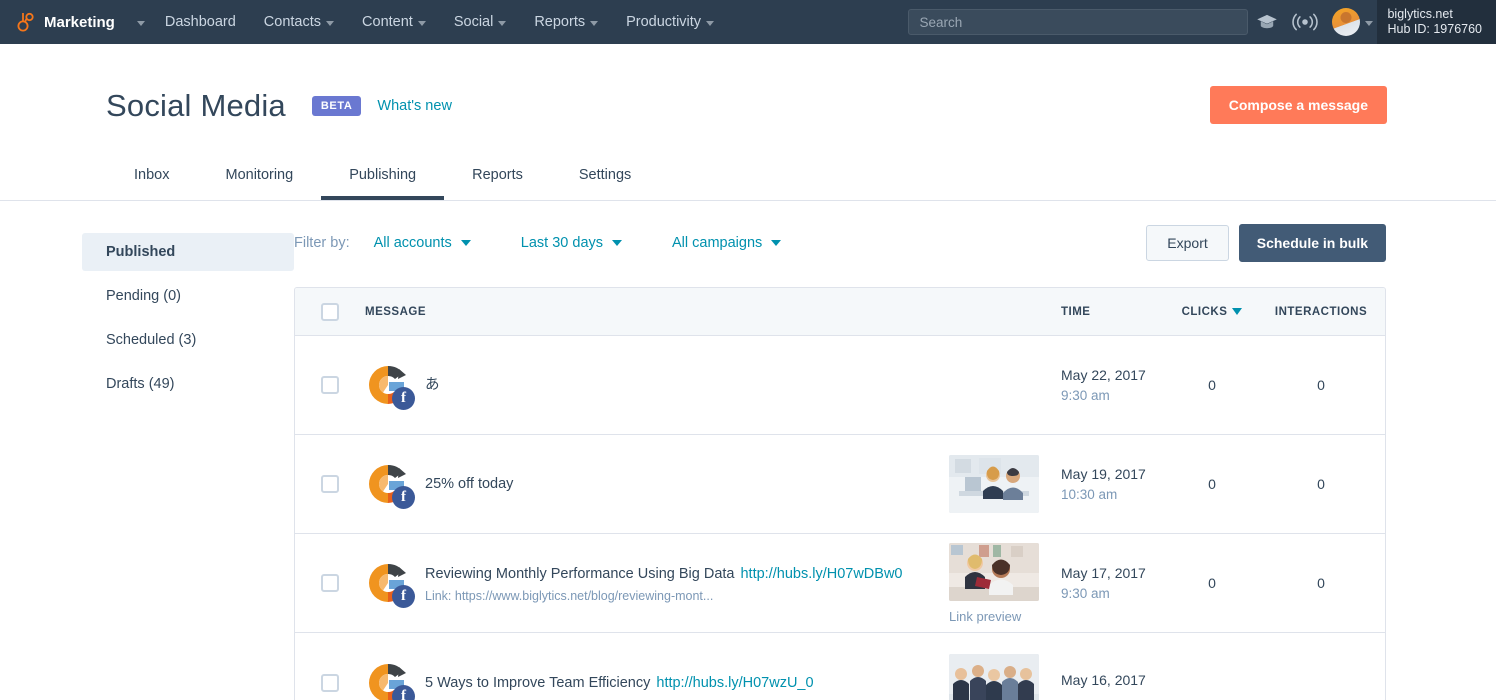 The height and width of the screenshot is (700, 1496). I want to click on schedule-in-bulk-button: Schedule in bulk, so click(1312, 243).